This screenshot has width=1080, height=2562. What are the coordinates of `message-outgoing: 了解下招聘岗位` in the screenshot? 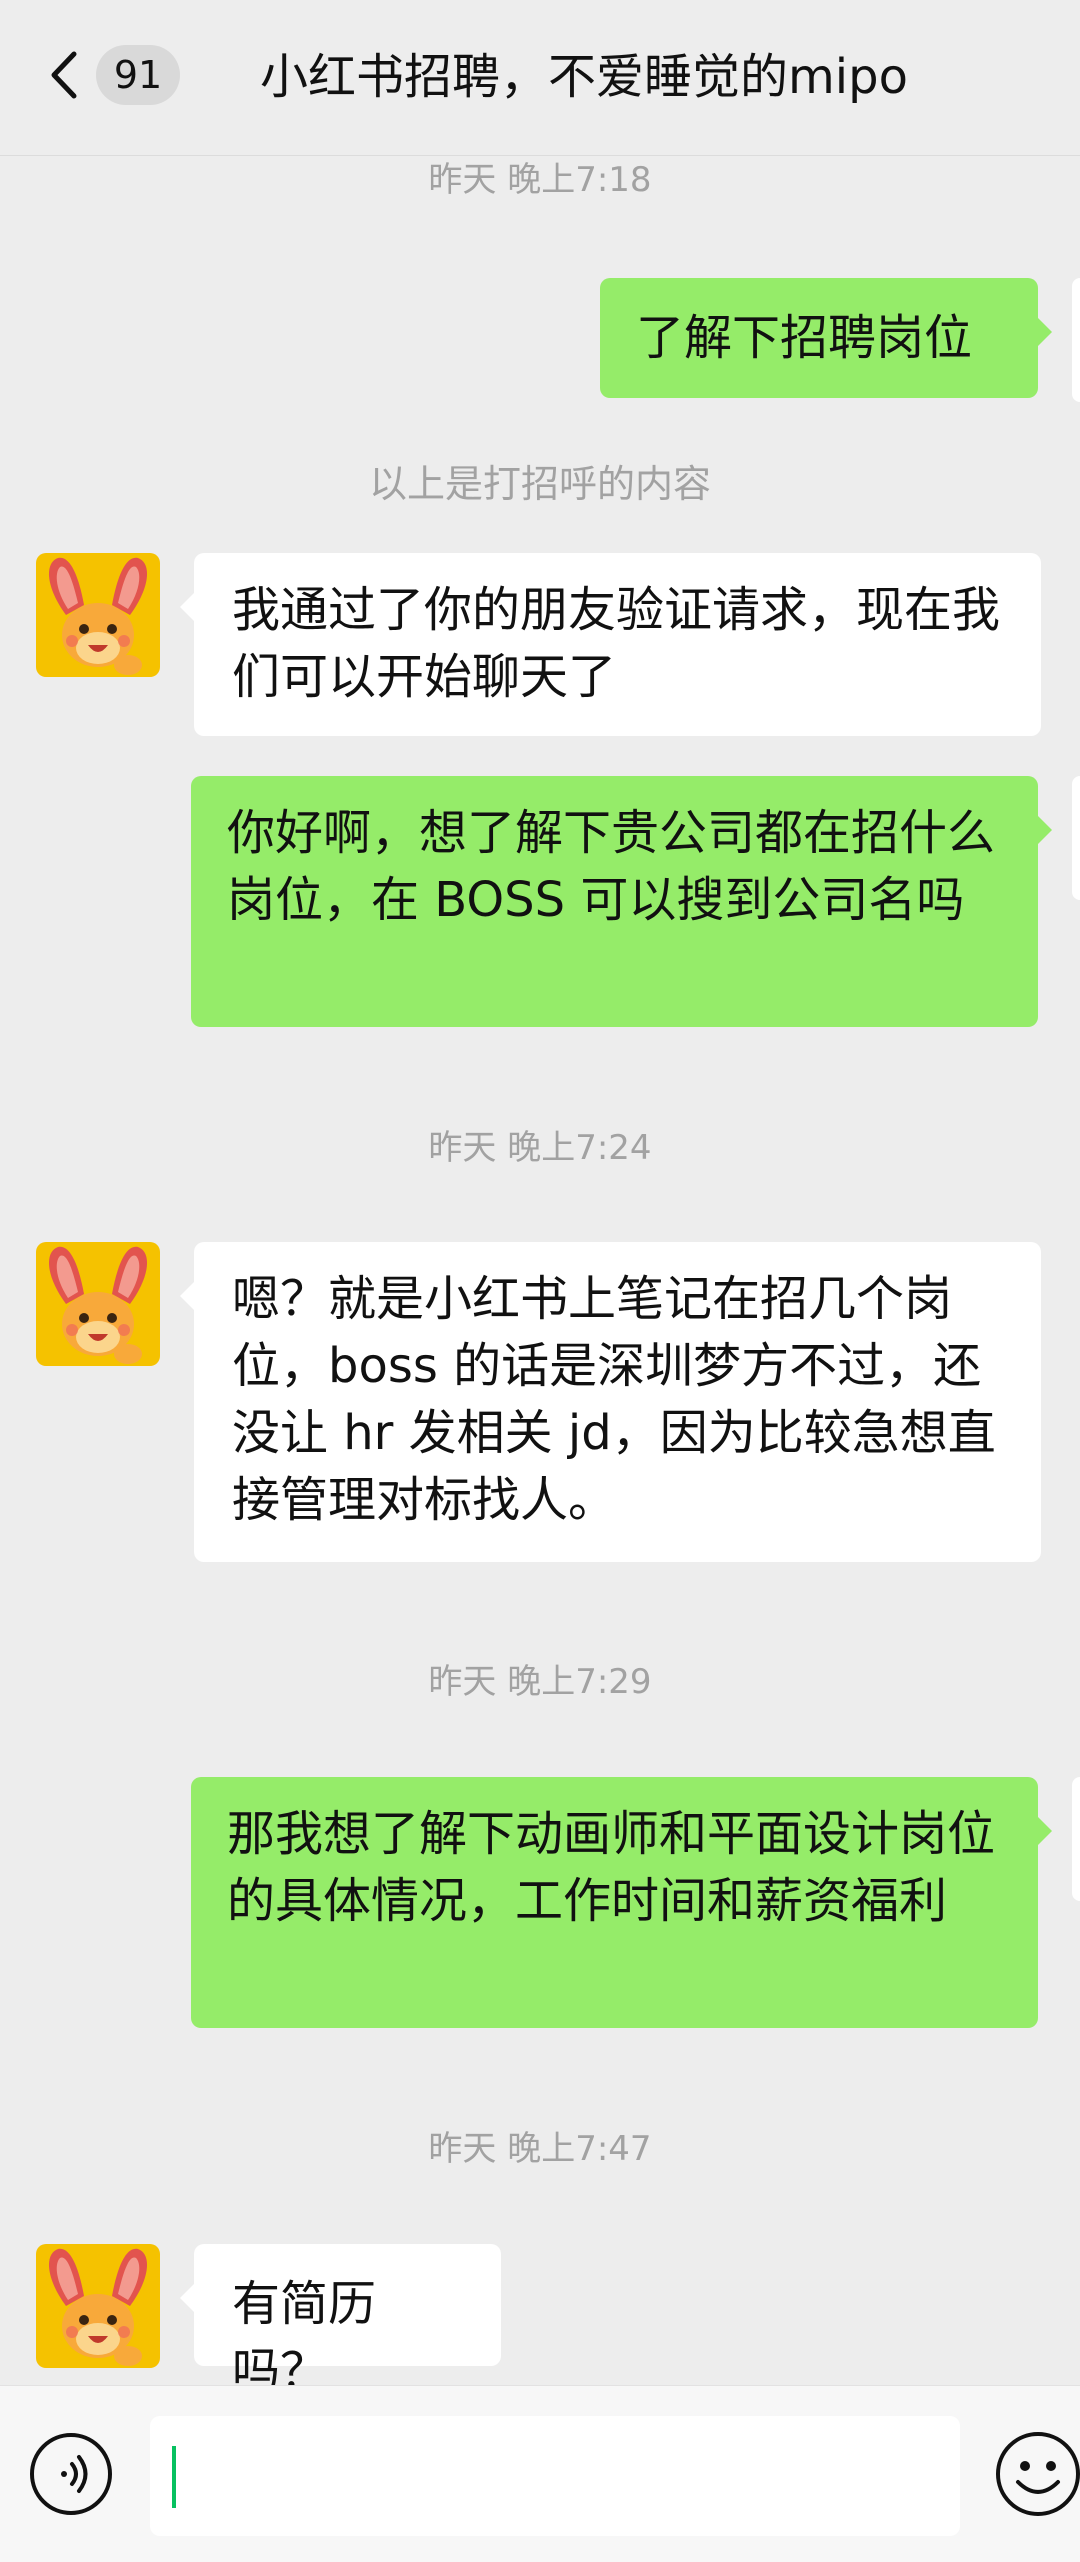 It's located at (826, 338).